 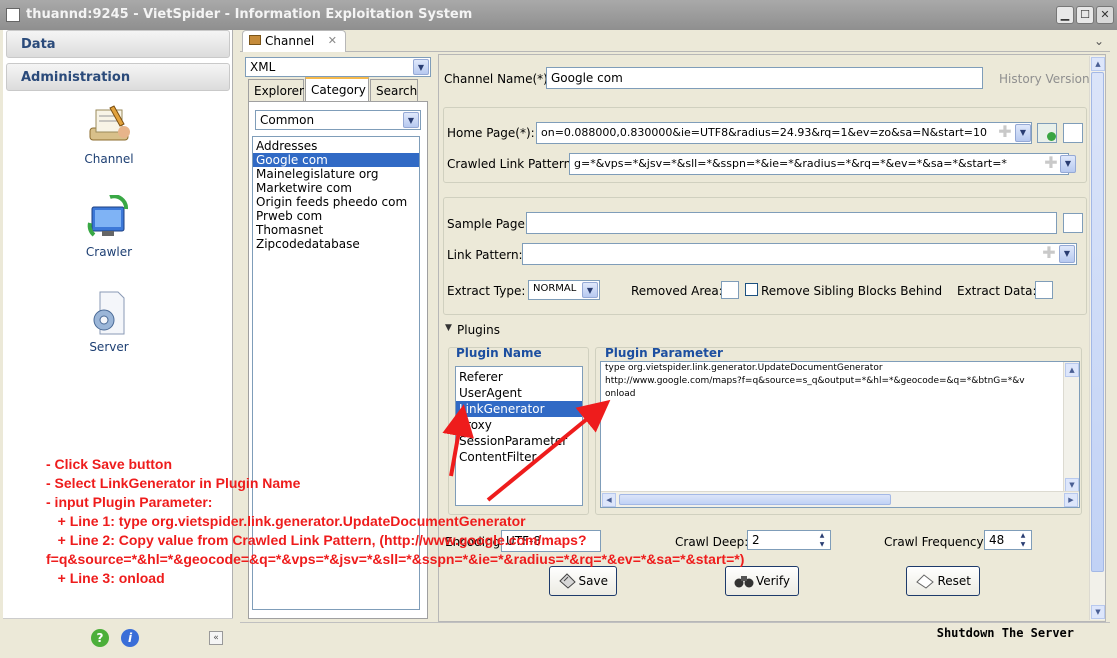 What do you see at coordinates (548, 450) in the screenshot?
I see `arrow-to-plugin-param` at bounding box center [548, 450].